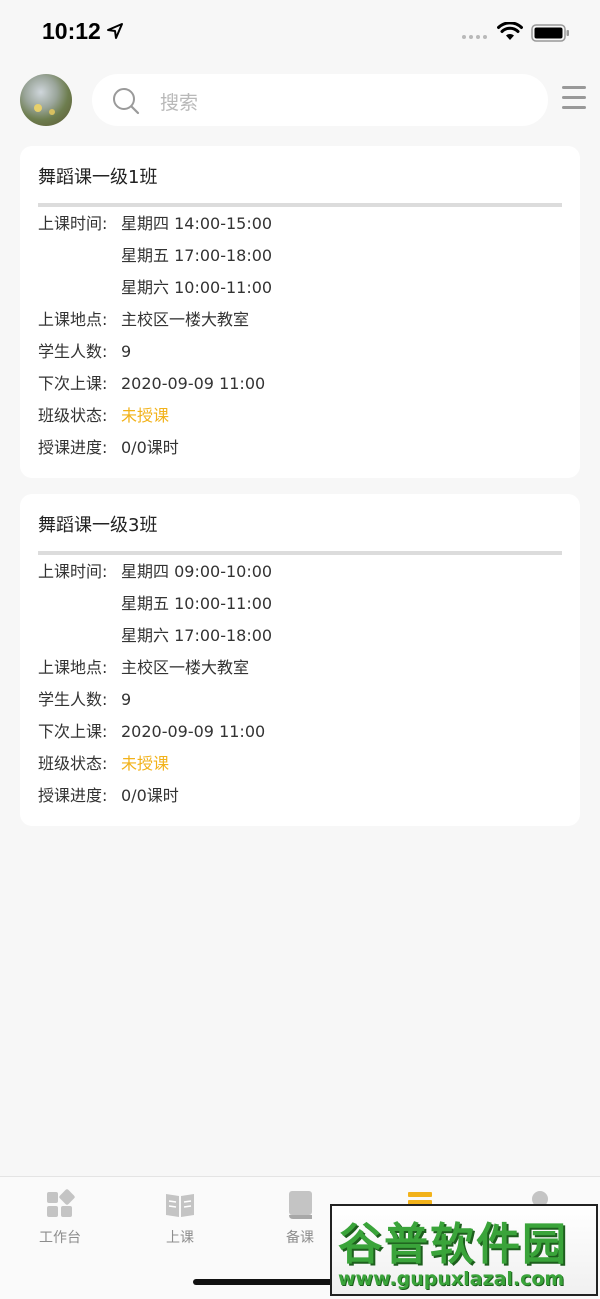 The image size is (600, 1299). What do you see at coordinates (98, 525) in the screenshot?
I see `class-title: 舞蹈课一级3班` at bounding box center [98, 525].